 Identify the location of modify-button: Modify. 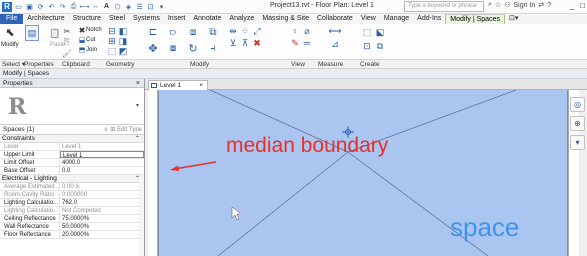
(10, 45).